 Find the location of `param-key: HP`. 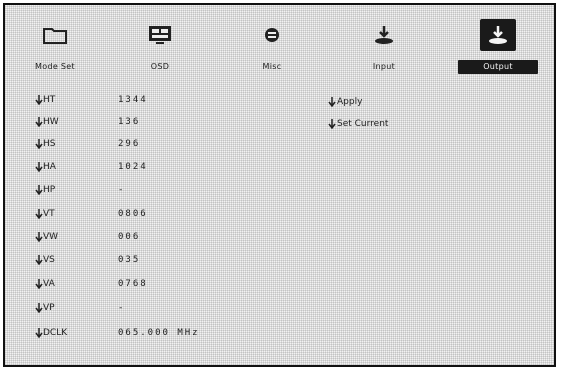

param-key: HP is located at coordinates (49, 190).